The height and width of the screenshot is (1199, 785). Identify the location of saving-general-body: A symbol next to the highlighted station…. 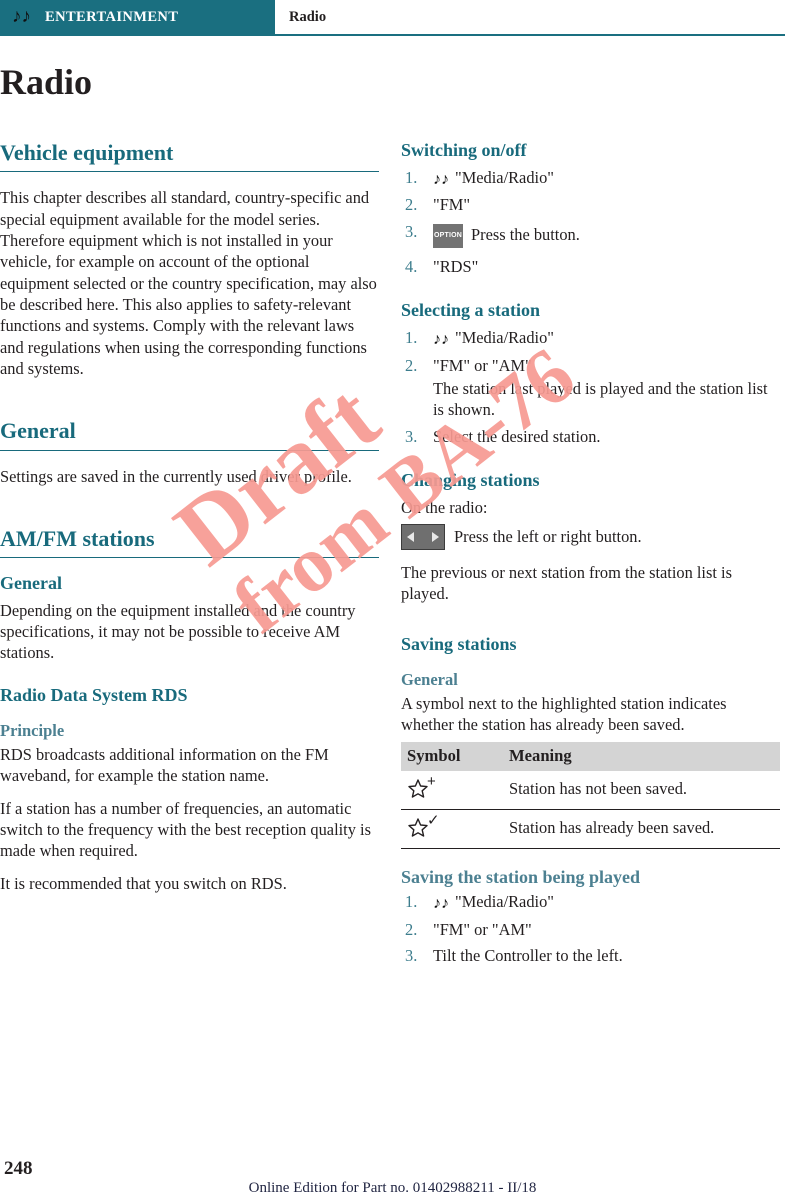
(564, 714).